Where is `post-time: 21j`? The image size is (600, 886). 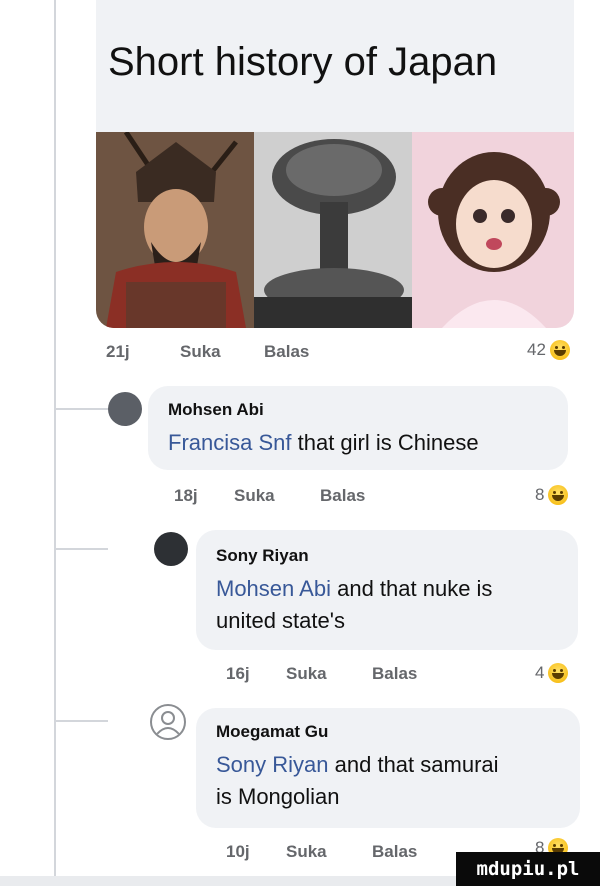
post-time: 21j is located at coordinates (118, 351).